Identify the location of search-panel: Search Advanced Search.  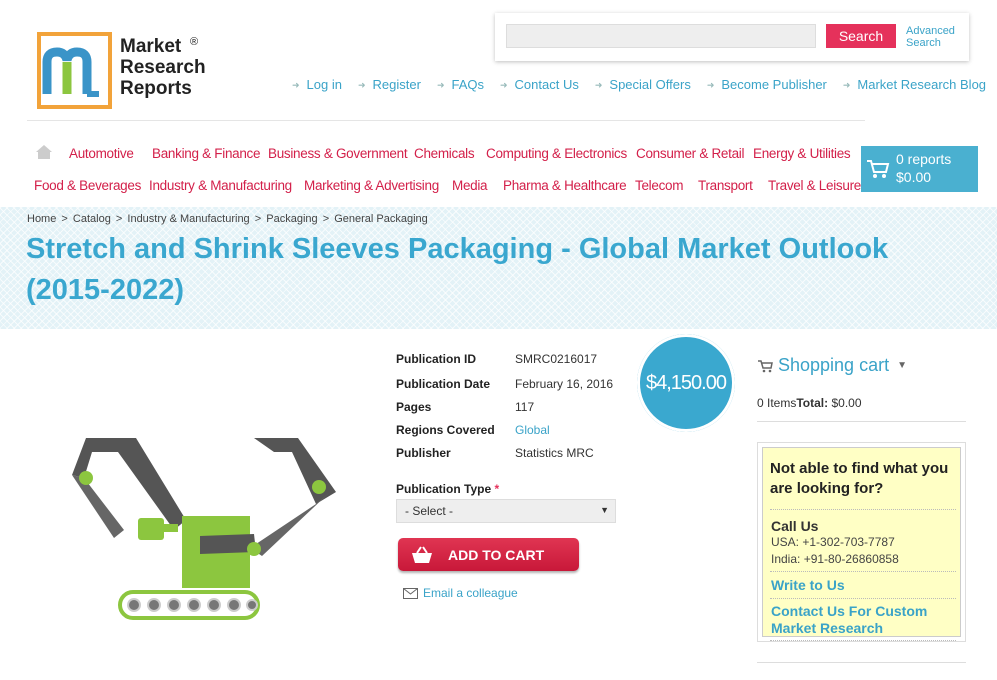
(732, 37).